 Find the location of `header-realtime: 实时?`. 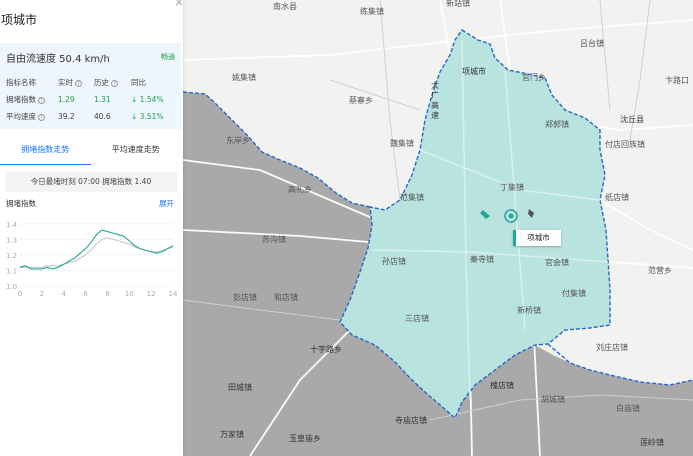

header-realtime: 实时? is located at coordinates (76, 82).